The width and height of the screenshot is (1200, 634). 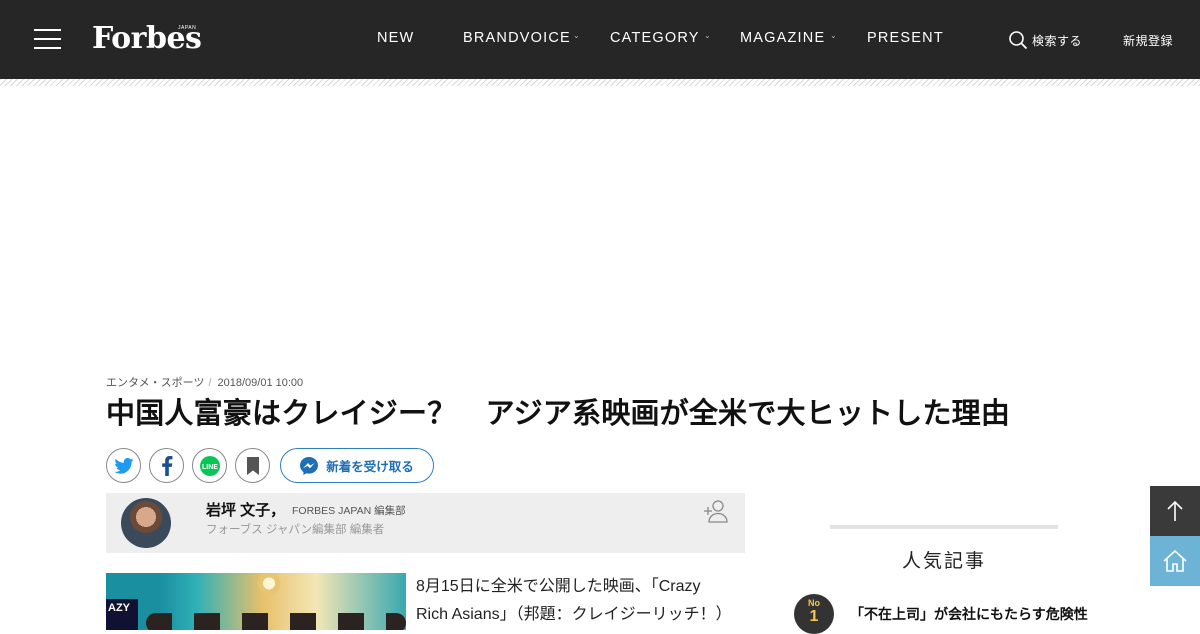 I want to click on arrow-up-icon, so click(x=1175, y=510).